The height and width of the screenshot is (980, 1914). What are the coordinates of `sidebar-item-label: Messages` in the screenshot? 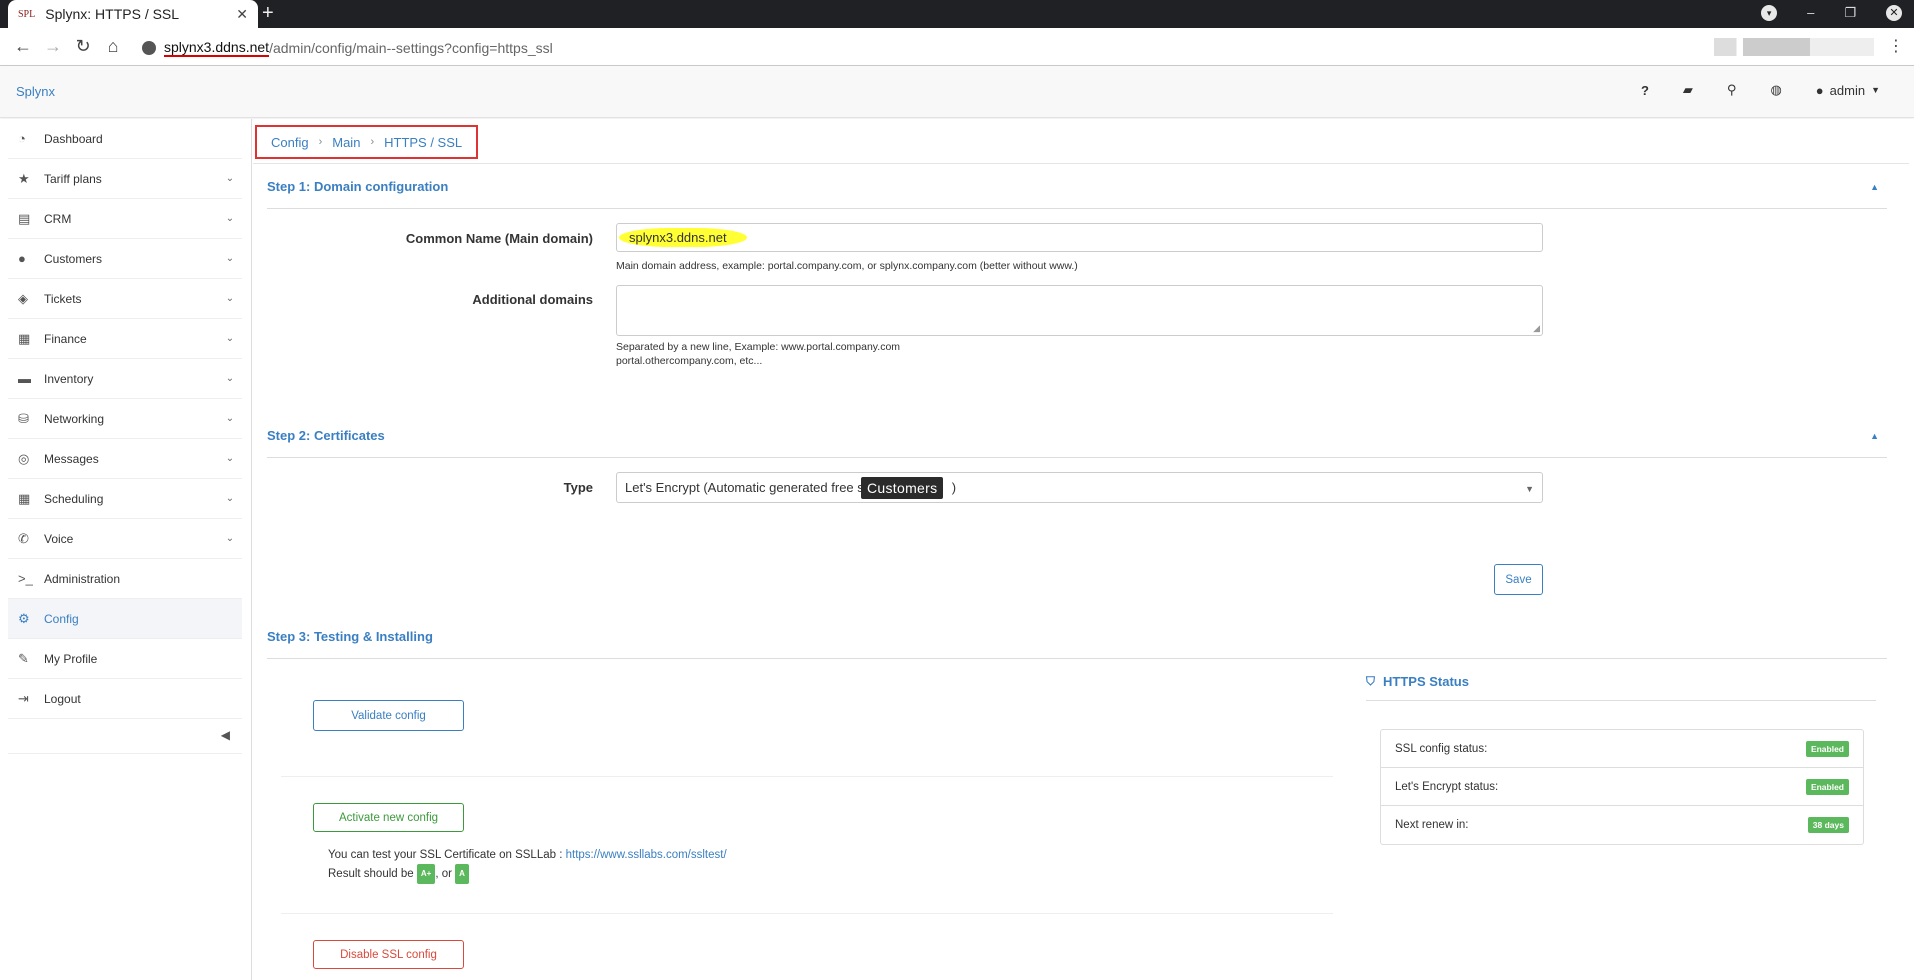 It's located at (71, 458).